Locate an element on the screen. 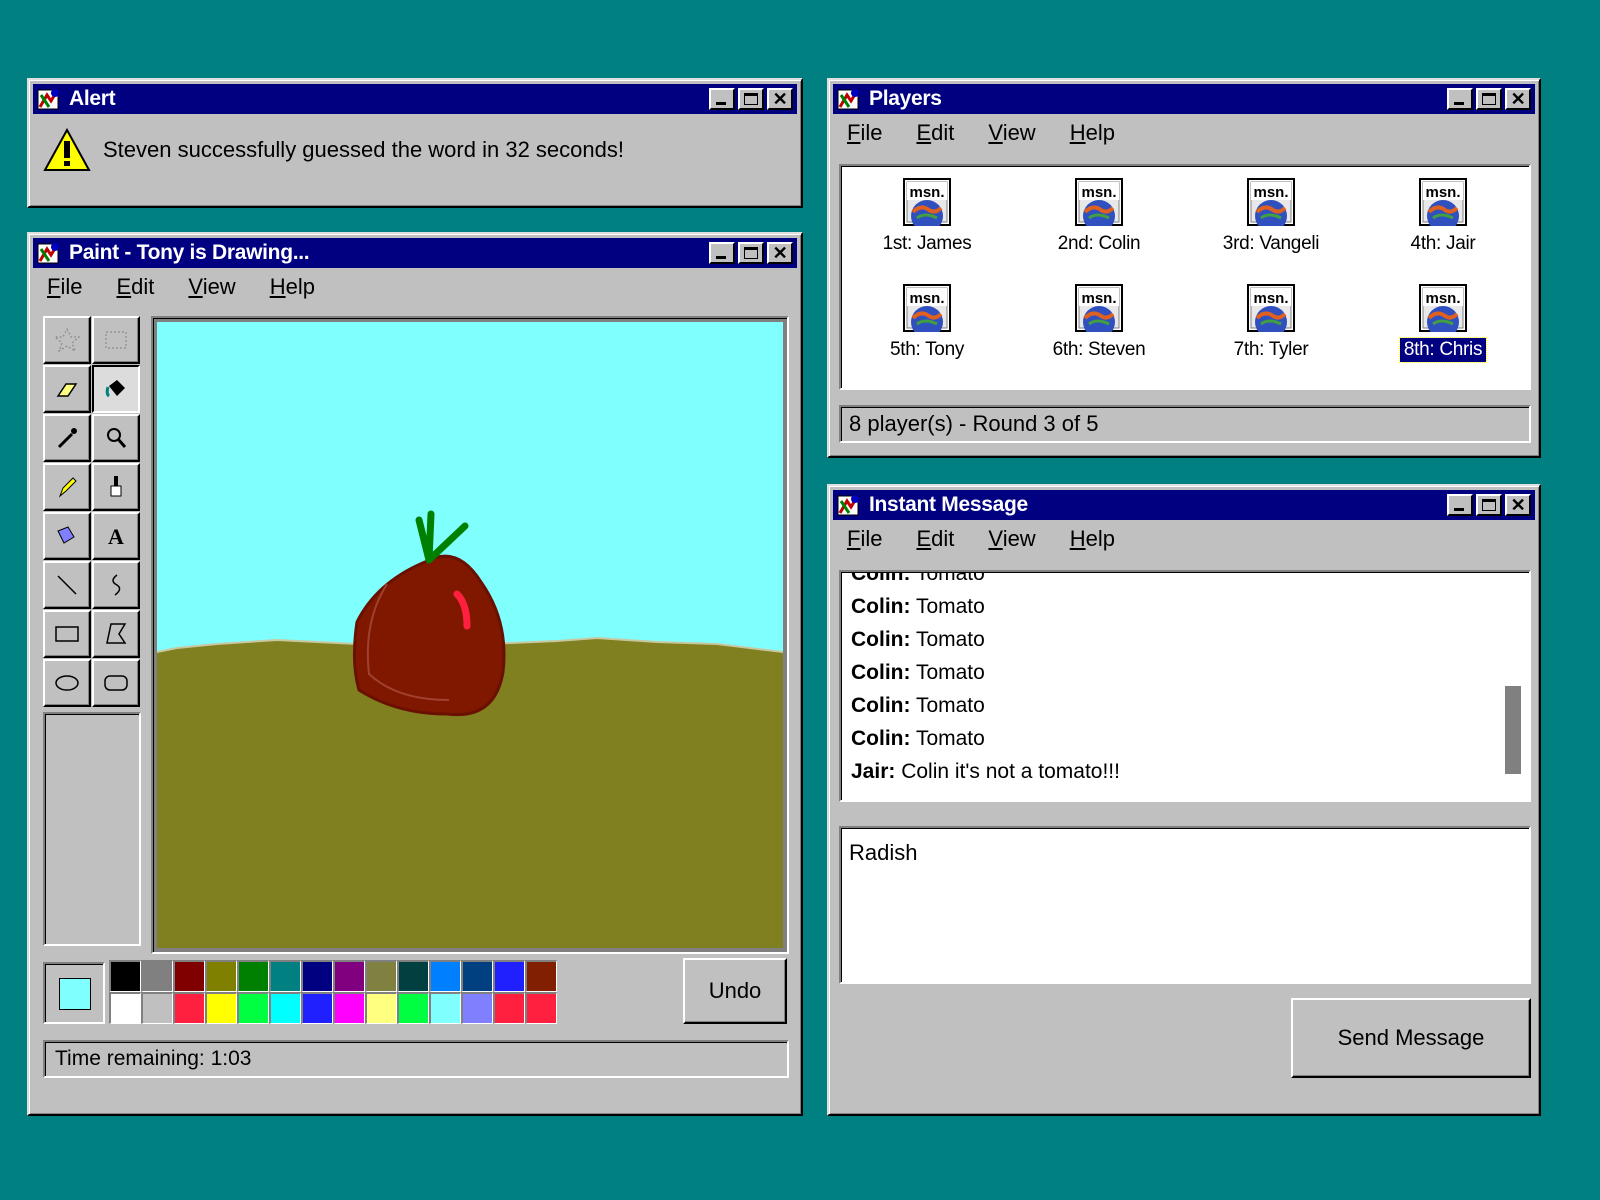  player-item: msn. 1st: James is located at coordinates (927, 231).